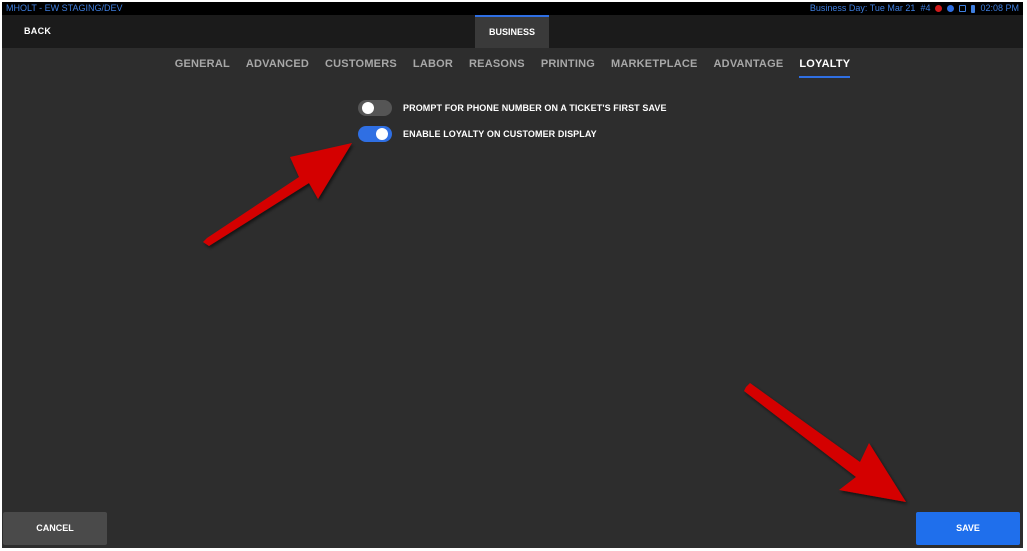  Describe the element at coordinates (361, 67) in the screenshot. I see `tab-customers: CUSTOMERS` at that location.